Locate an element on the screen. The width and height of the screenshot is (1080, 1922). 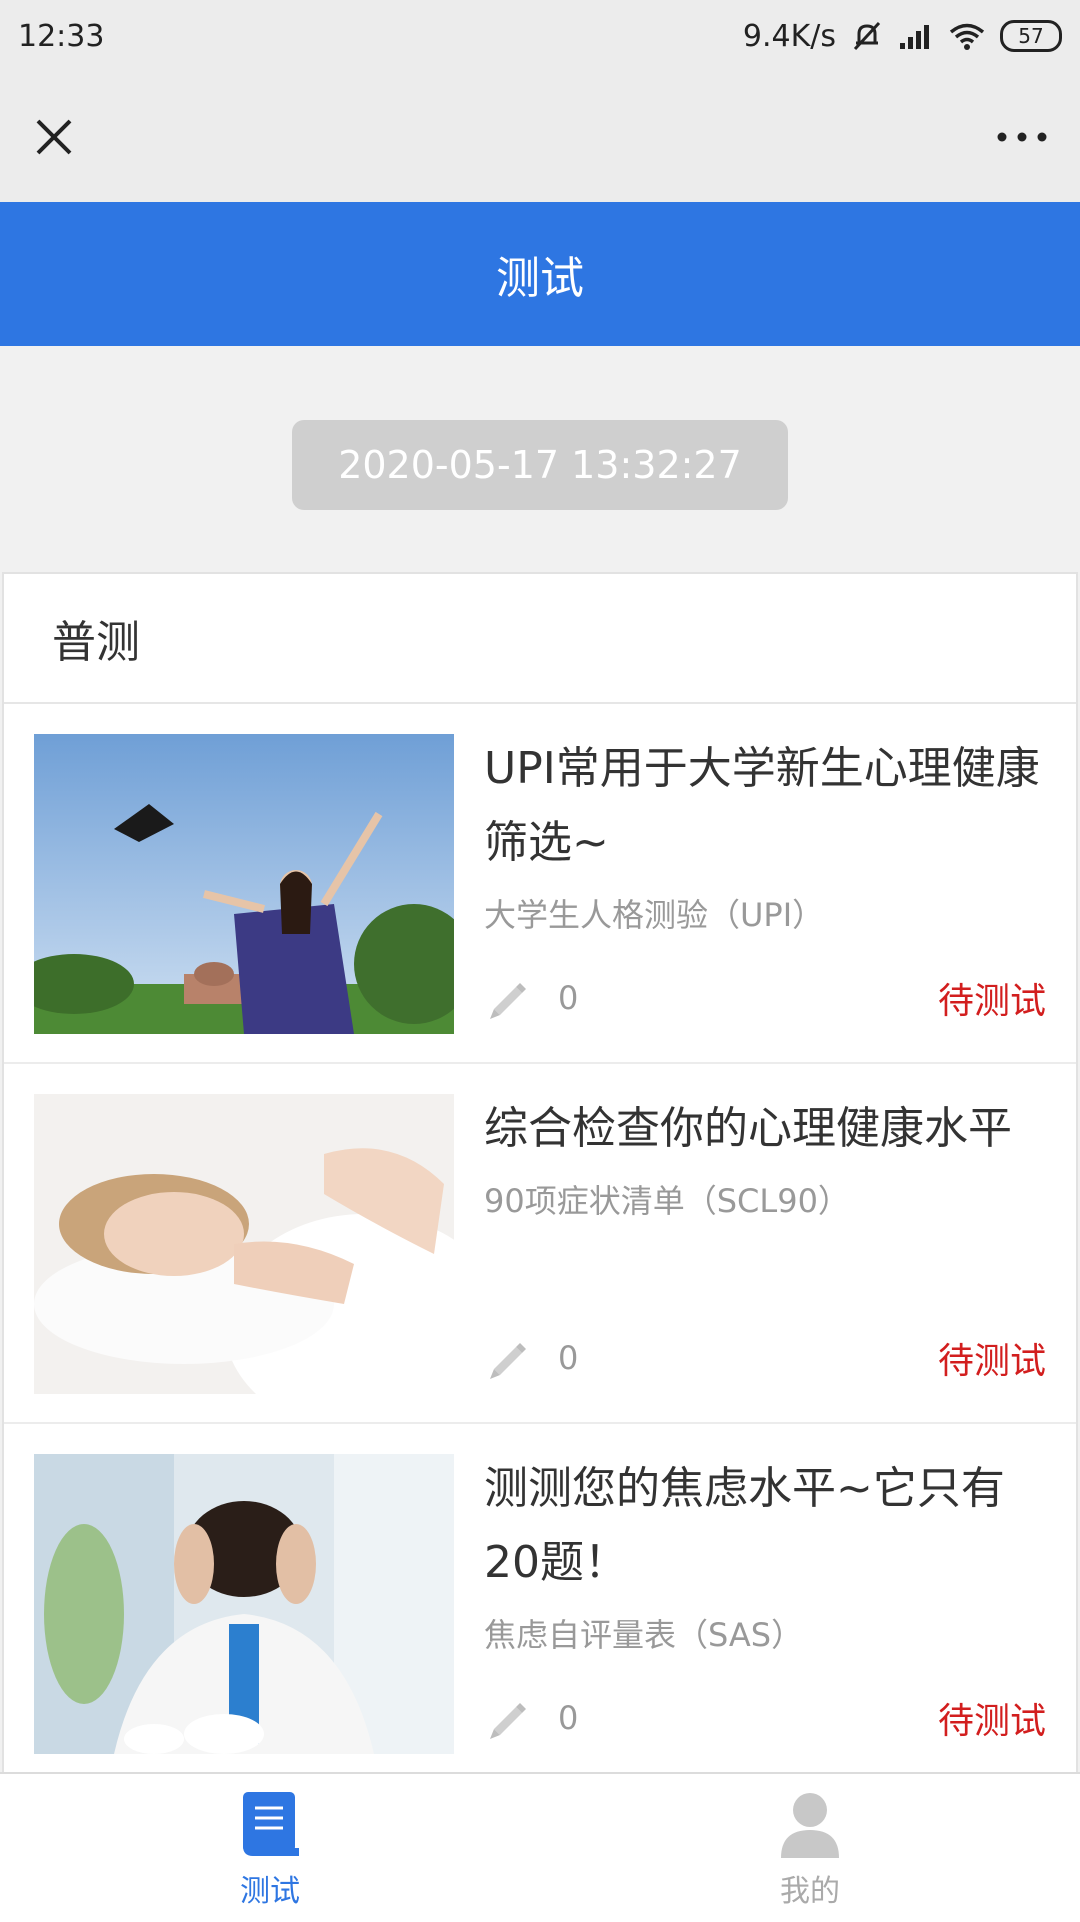
status-icons: 9.4K/s 57 is located at coordinates (902, 36).